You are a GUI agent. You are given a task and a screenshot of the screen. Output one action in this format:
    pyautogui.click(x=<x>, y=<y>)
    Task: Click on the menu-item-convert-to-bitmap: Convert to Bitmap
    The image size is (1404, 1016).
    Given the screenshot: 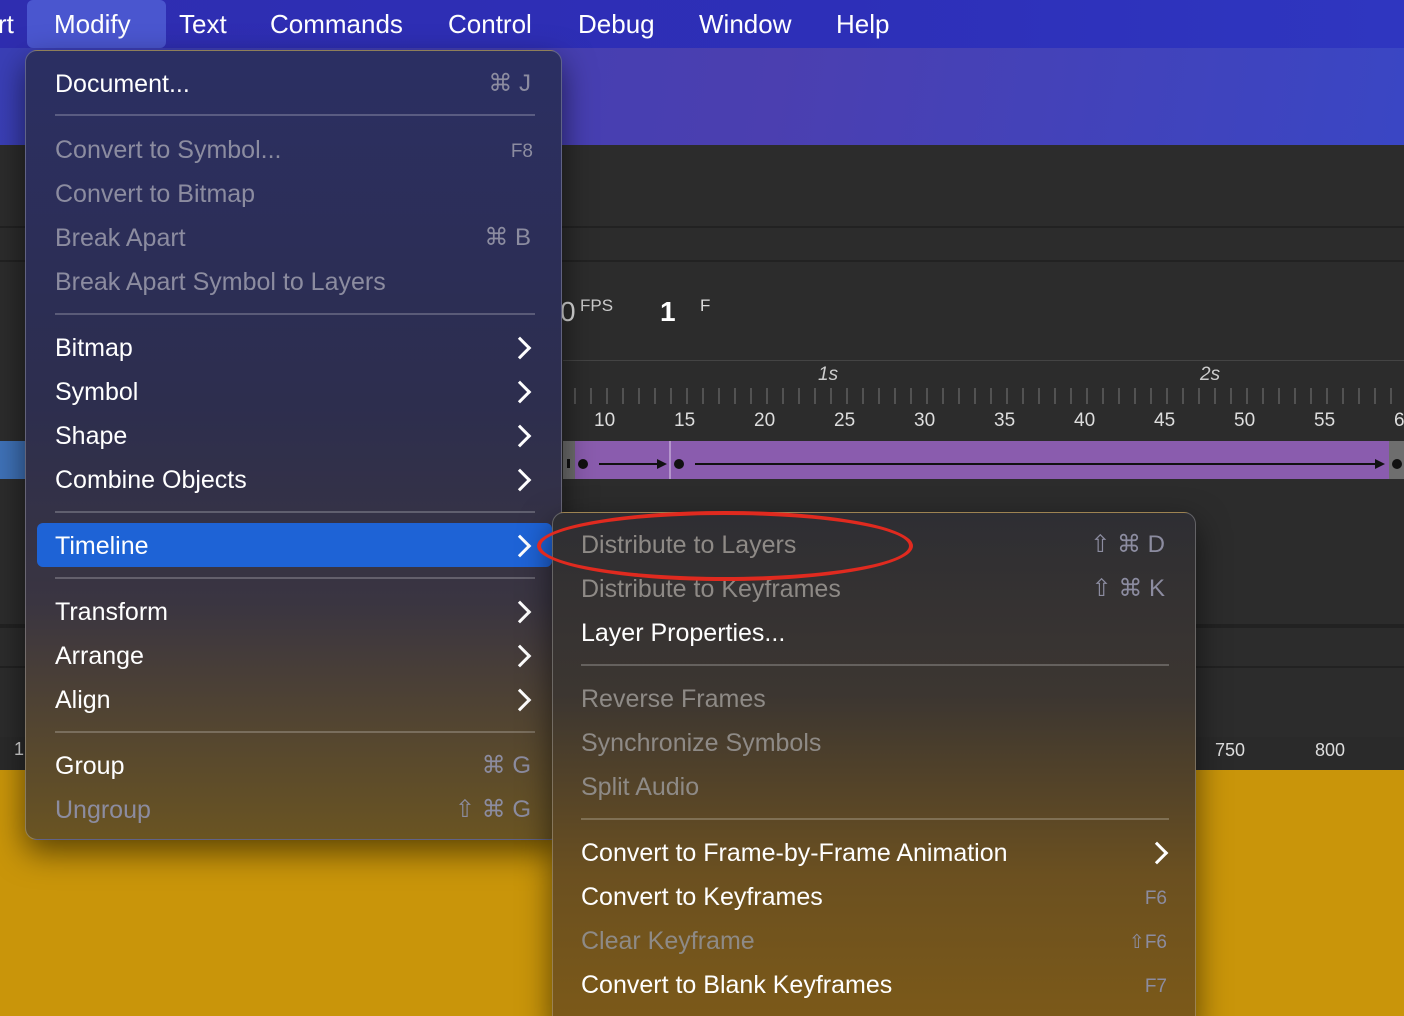 What is the action you would take?
    pyautogui.click(x=155, y=194)
    